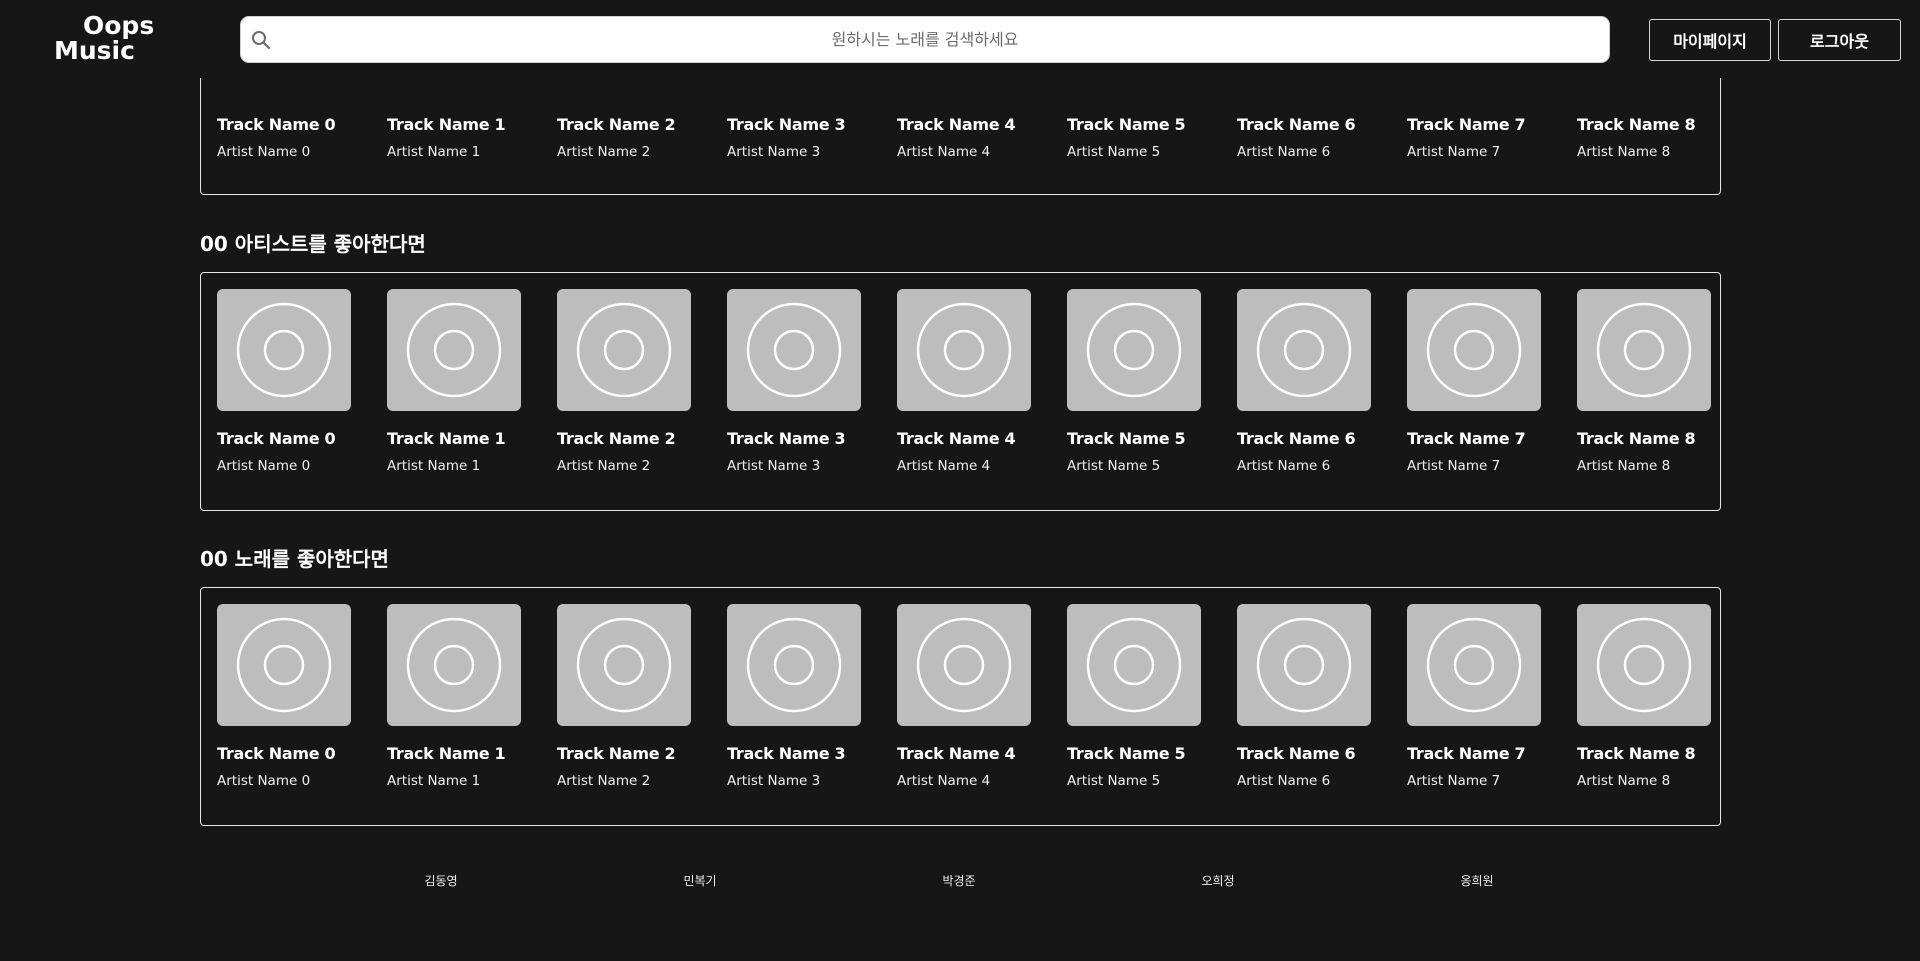 Image resolution: width=1920 pixels, height=961 pixels. I want to click on footer-member-name: 민복기, so click(700, 881).